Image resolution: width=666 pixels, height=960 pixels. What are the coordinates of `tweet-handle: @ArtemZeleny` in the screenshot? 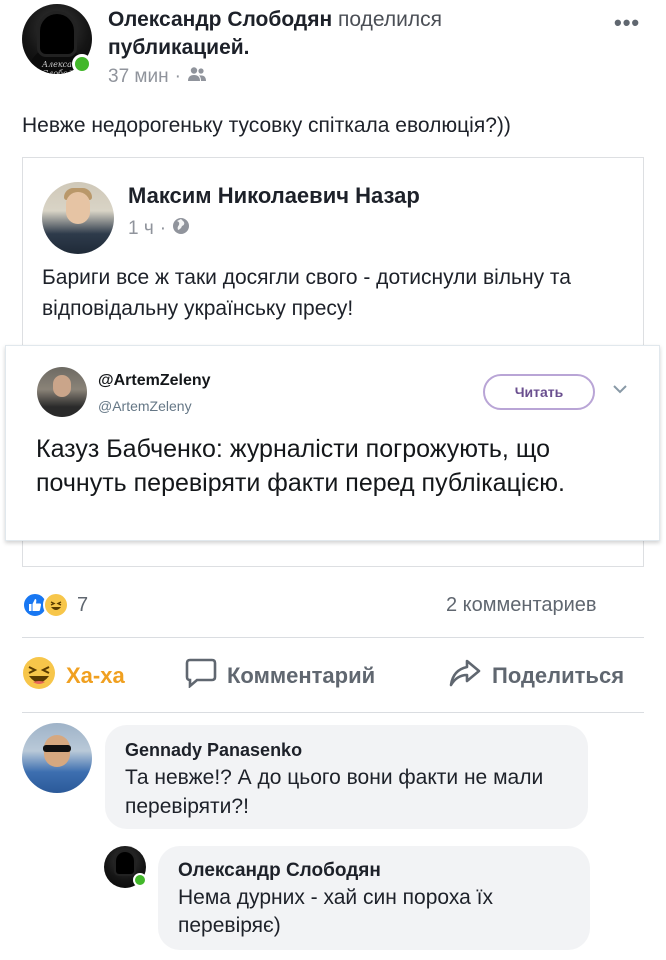 It's located at (145, 406).